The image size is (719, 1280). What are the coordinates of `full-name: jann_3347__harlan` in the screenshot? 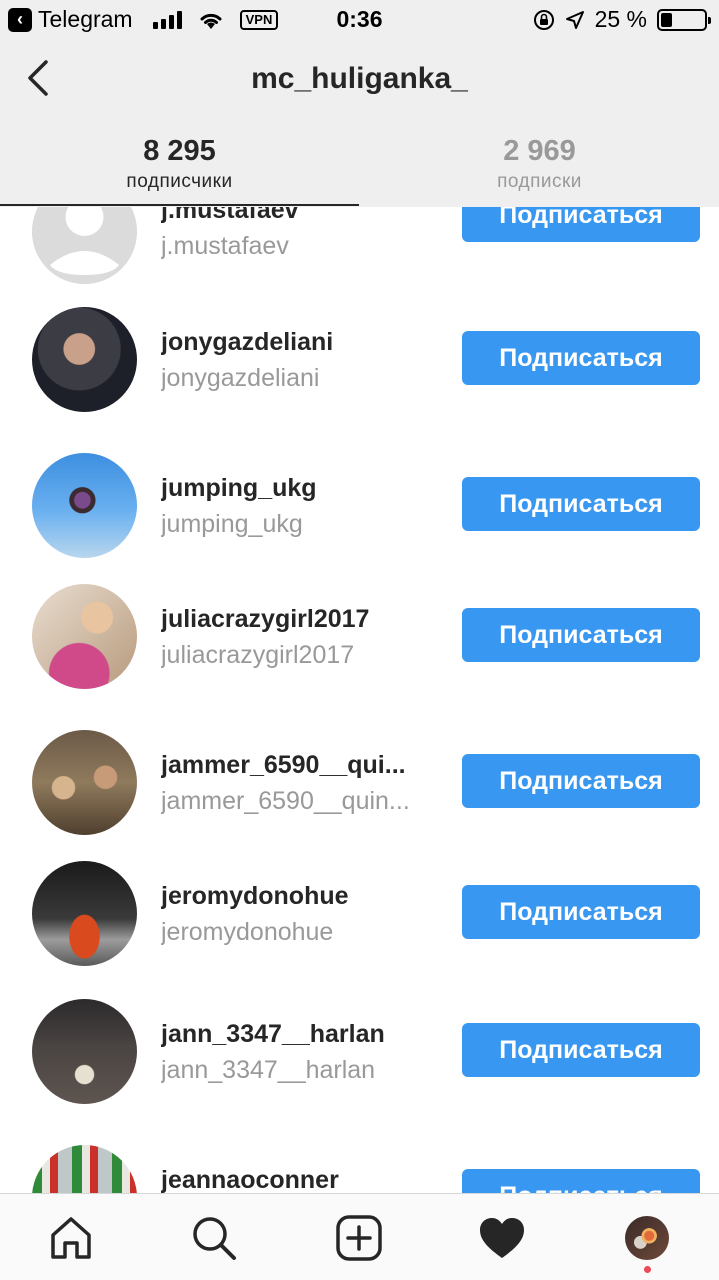 It's located at (268, 1070).